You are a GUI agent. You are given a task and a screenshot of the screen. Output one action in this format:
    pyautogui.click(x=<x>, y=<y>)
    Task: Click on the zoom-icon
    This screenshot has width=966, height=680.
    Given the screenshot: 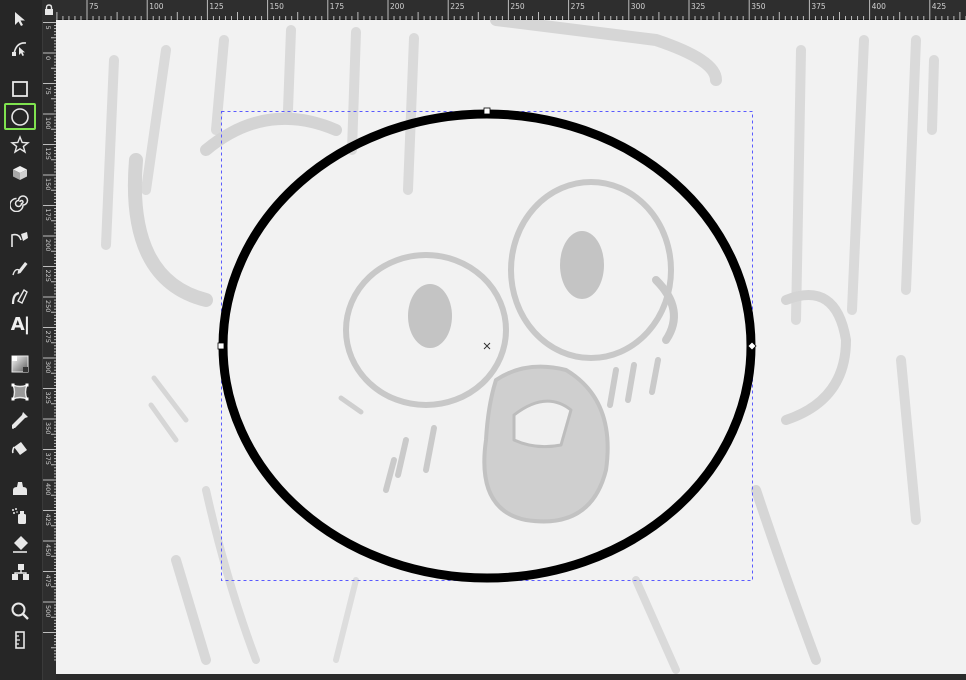 What is the action you would take?
    pyautogui.click(x=20, y=611)
    